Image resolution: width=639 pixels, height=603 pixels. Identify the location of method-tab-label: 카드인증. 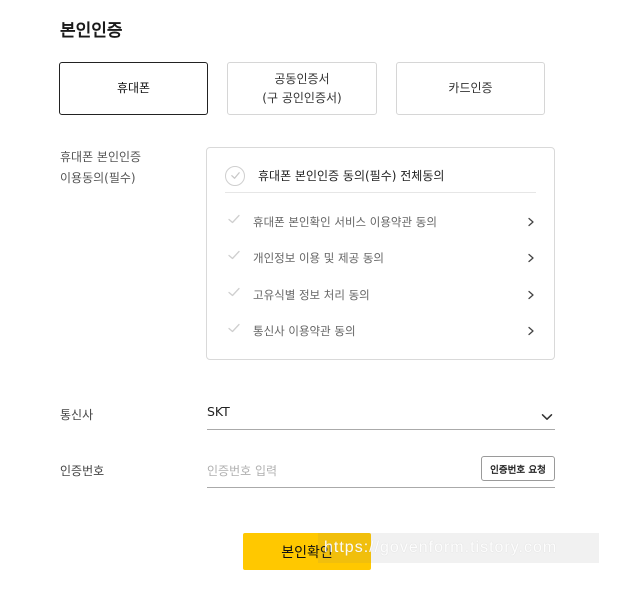
(470, 88).